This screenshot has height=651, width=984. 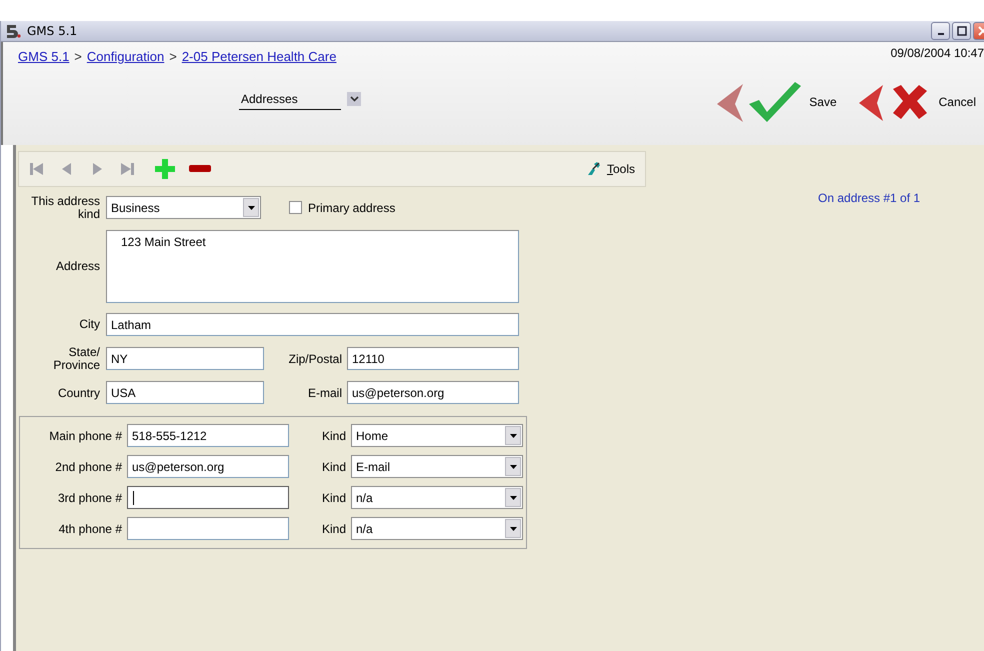 I want to click on cancel-button: Cancel, so click(x=916, y=102).